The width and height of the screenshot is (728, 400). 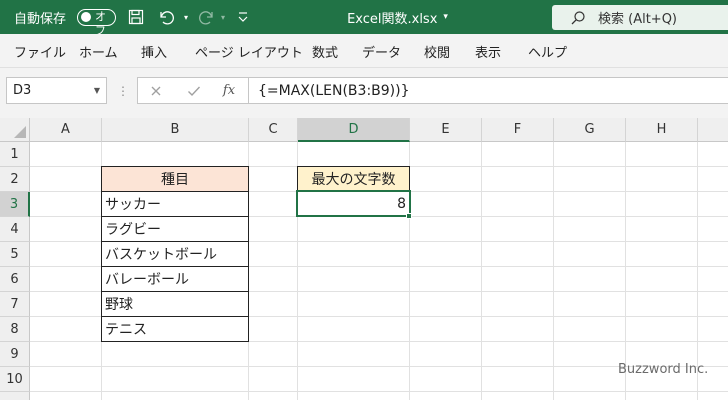 I want to click on tab-file: ファイル, so click(x=40, y=51).